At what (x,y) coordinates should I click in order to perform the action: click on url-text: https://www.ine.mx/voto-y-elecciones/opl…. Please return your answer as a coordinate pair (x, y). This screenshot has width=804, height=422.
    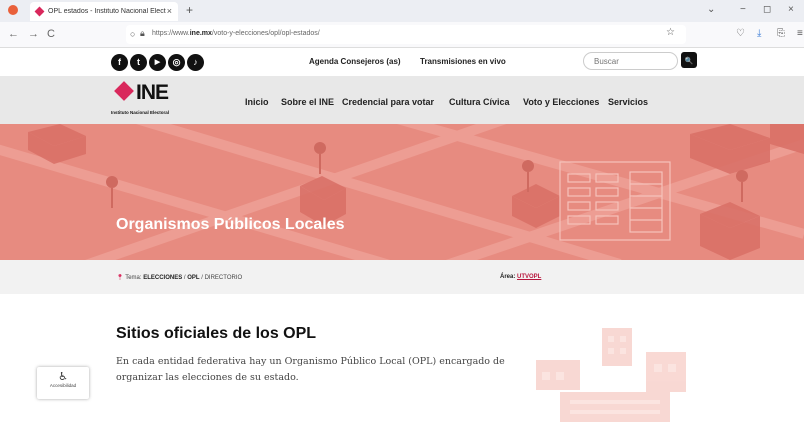
    Looking at the image, I should click on (236, 33).